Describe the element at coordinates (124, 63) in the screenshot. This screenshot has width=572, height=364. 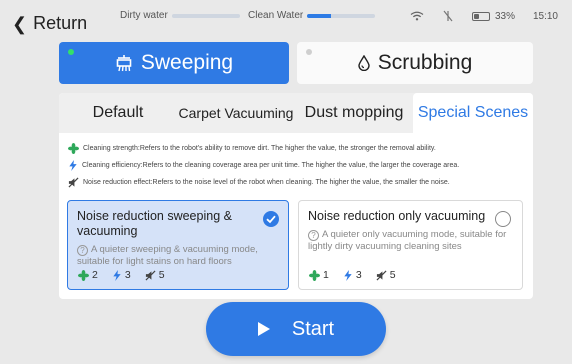
I see `sweeper-icon` at that location.